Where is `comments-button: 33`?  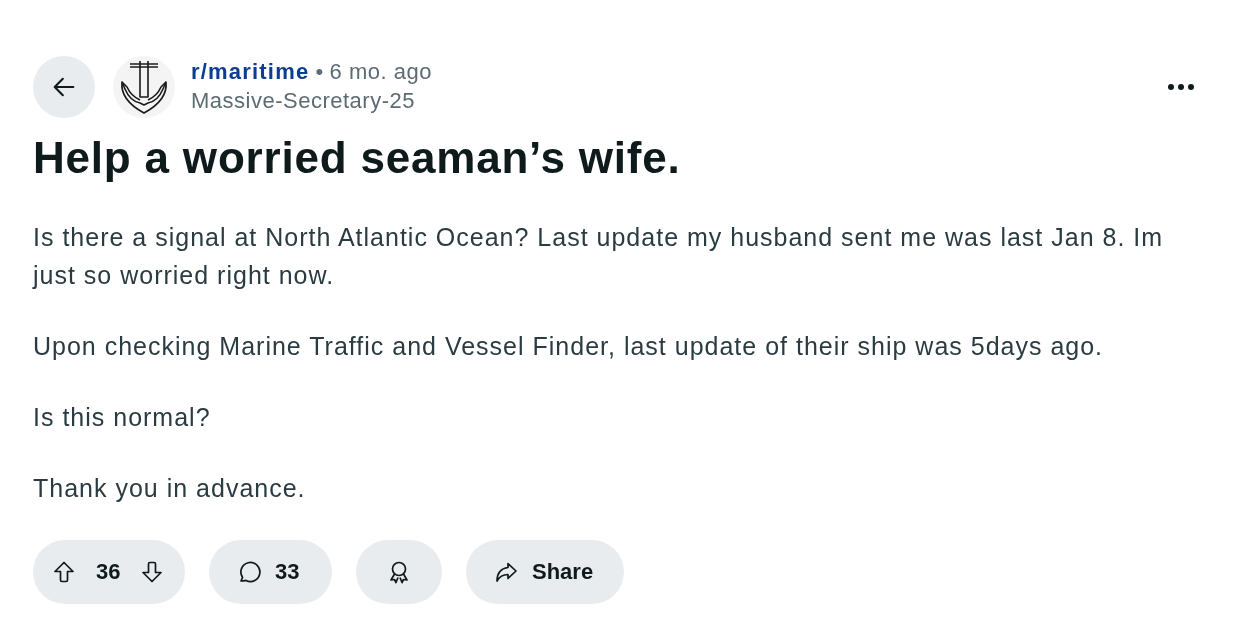 comments-button: 33 is located at coordinates (270, 572).